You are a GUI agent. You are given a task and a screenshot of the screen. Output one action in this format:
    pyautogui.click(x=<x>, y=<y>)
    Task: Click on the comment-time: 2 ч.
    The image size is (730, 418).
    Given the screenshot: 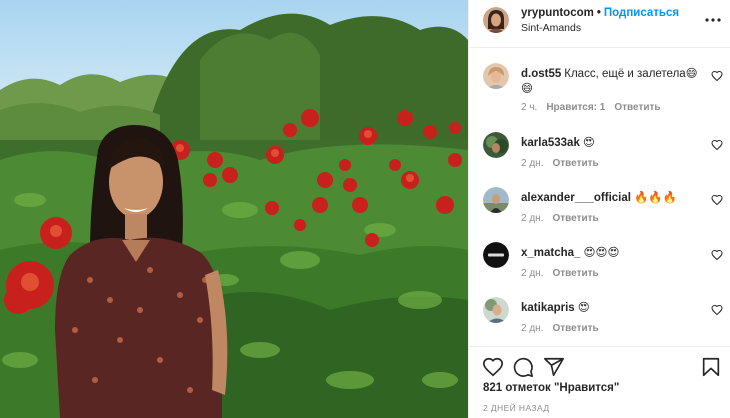 What is the action you would take?
    pyautogui.click(x=529, y=107)
    